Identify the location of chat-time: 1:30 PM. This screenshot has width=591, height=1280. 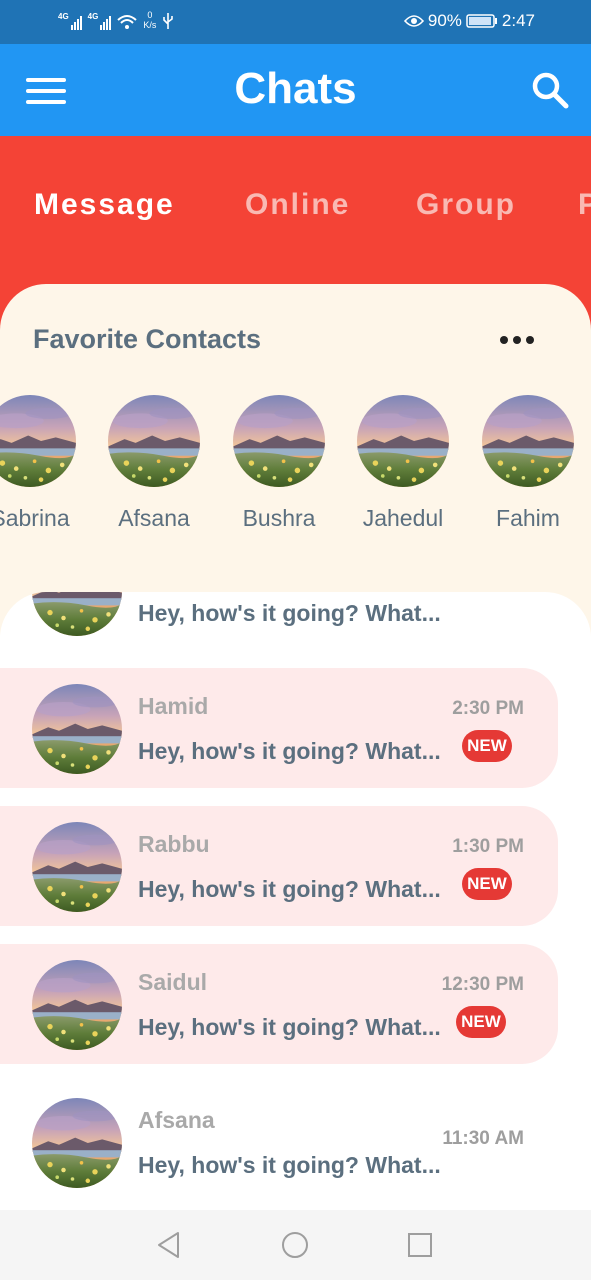
(488, 846).